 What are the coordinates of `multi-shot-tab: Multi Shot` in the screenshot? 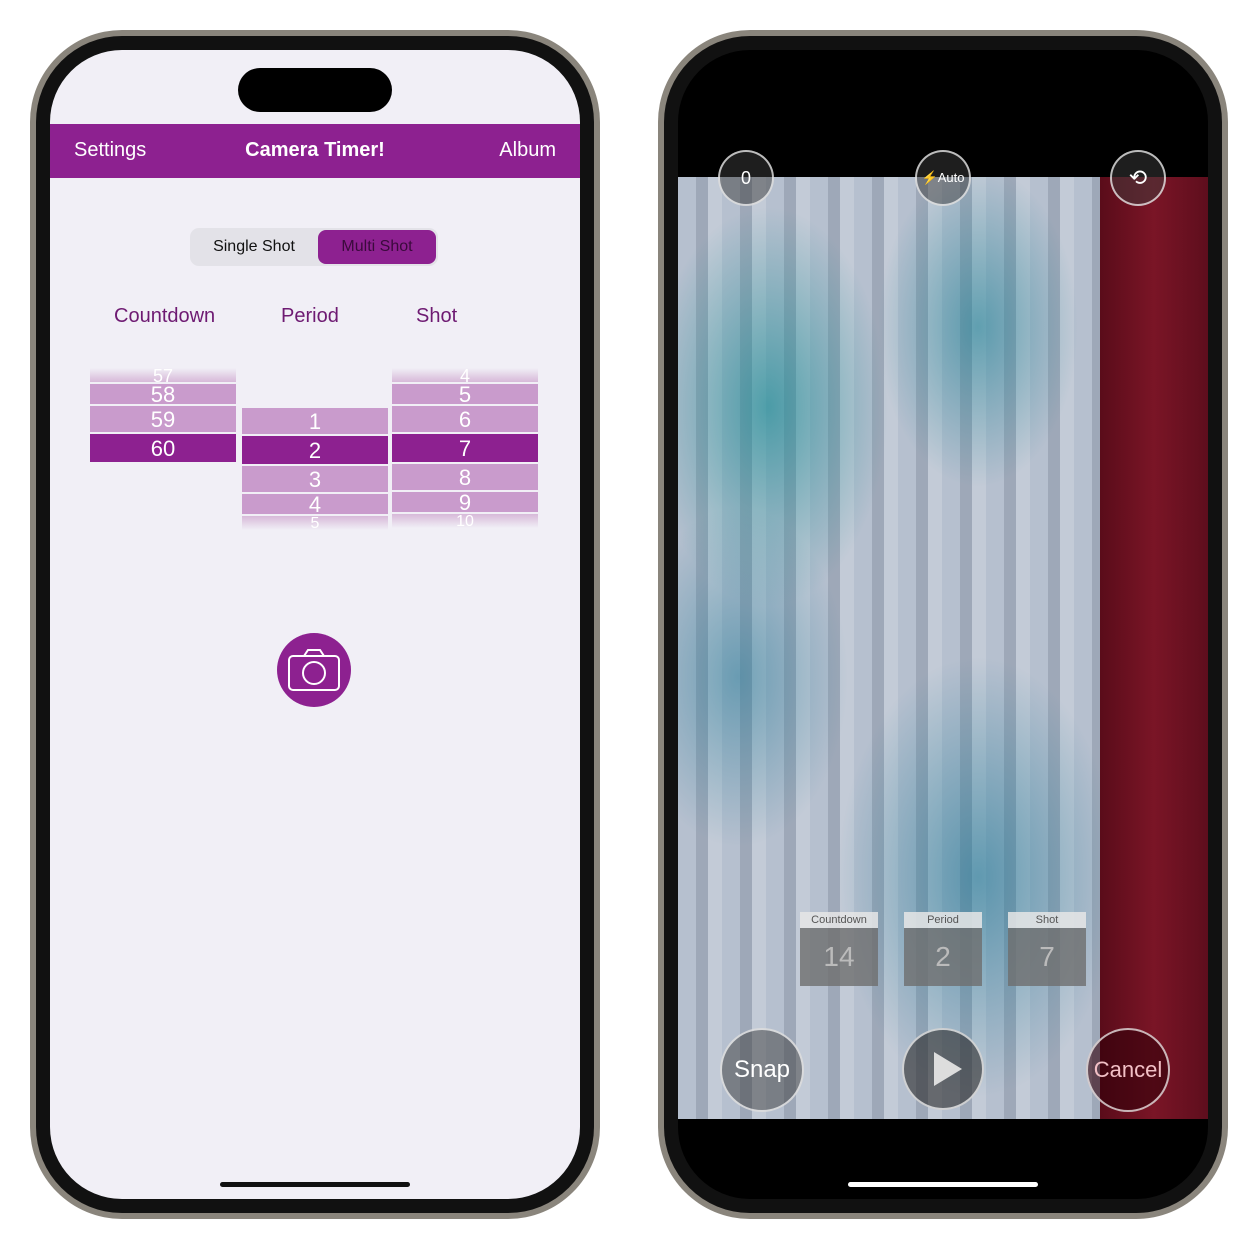 It's located at (377, 247).